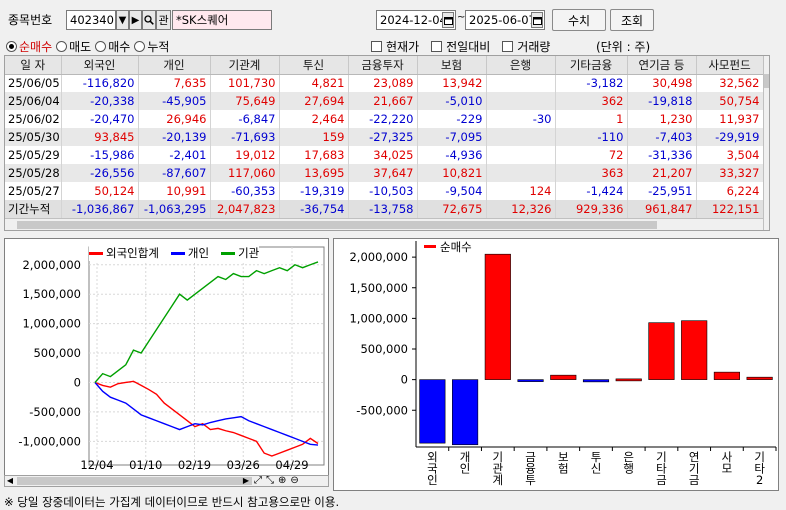  Describe the element at coordinates (730, 173) in the screenshot. I see `table-cell: 33,327` at that location.